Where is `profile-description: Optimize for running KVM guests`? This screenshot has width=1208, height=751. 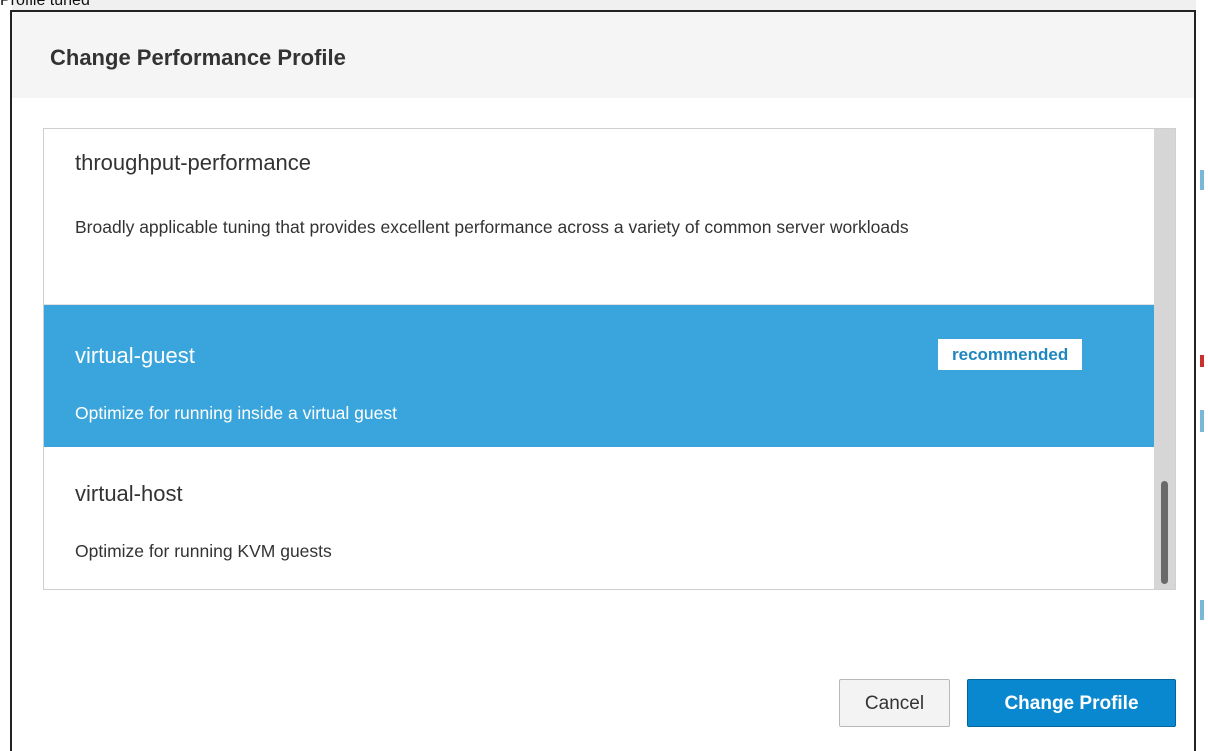 profile-description: Optimize for running KVM guests is located at coordinates (203, 551).